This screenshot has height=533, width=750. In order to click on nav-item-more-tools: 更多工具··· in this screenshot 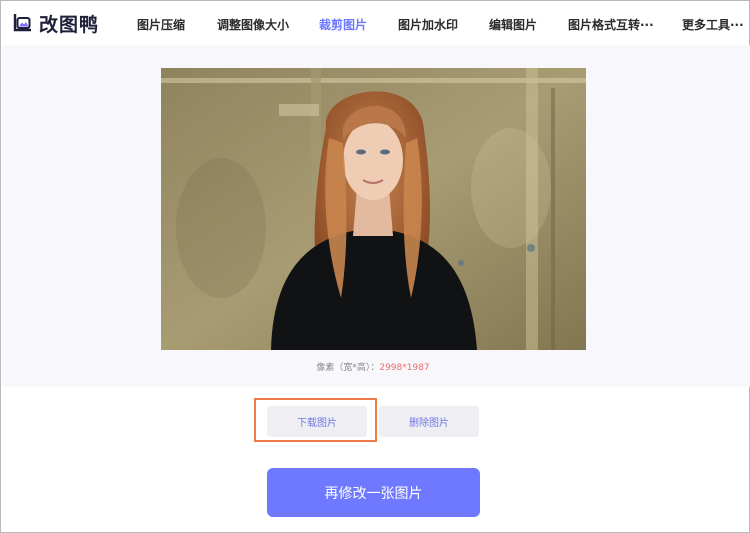, I will do `click(713, 24)`.